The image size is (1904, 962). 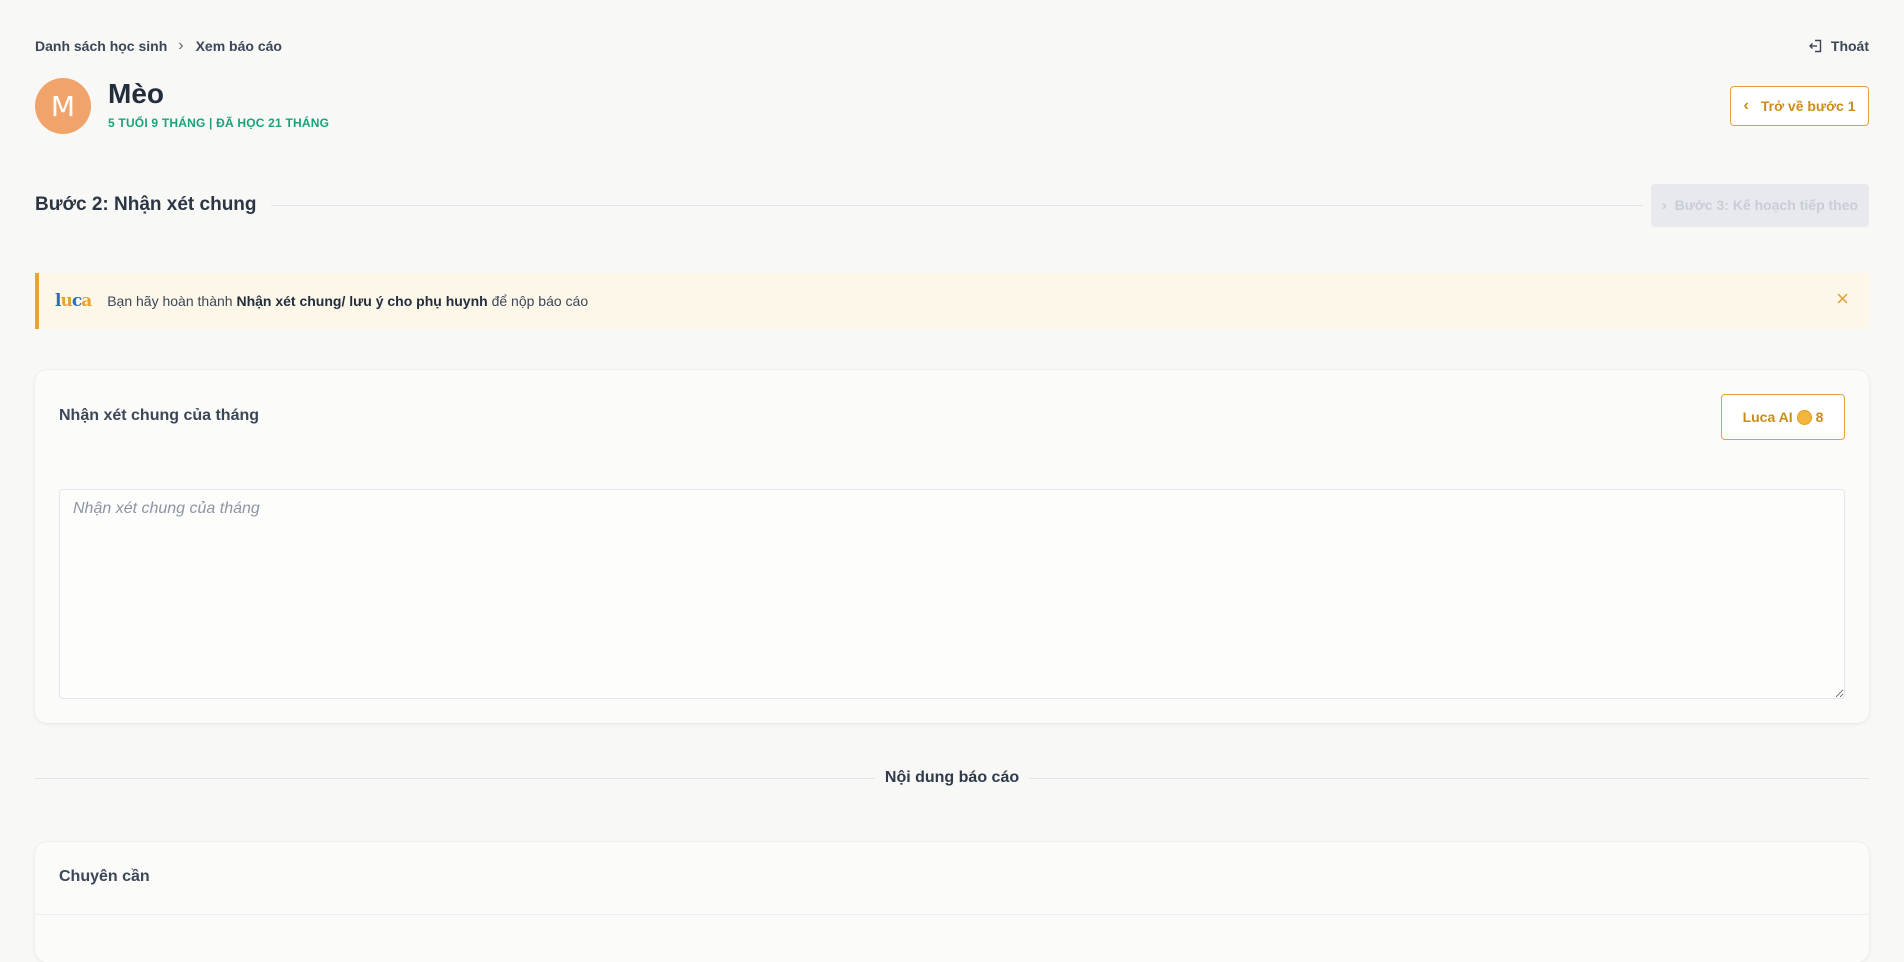 What do you see at coordinates (73, 301) in the screenshot?
I see `luca-logo: luca` at bounding box center [73, 301].